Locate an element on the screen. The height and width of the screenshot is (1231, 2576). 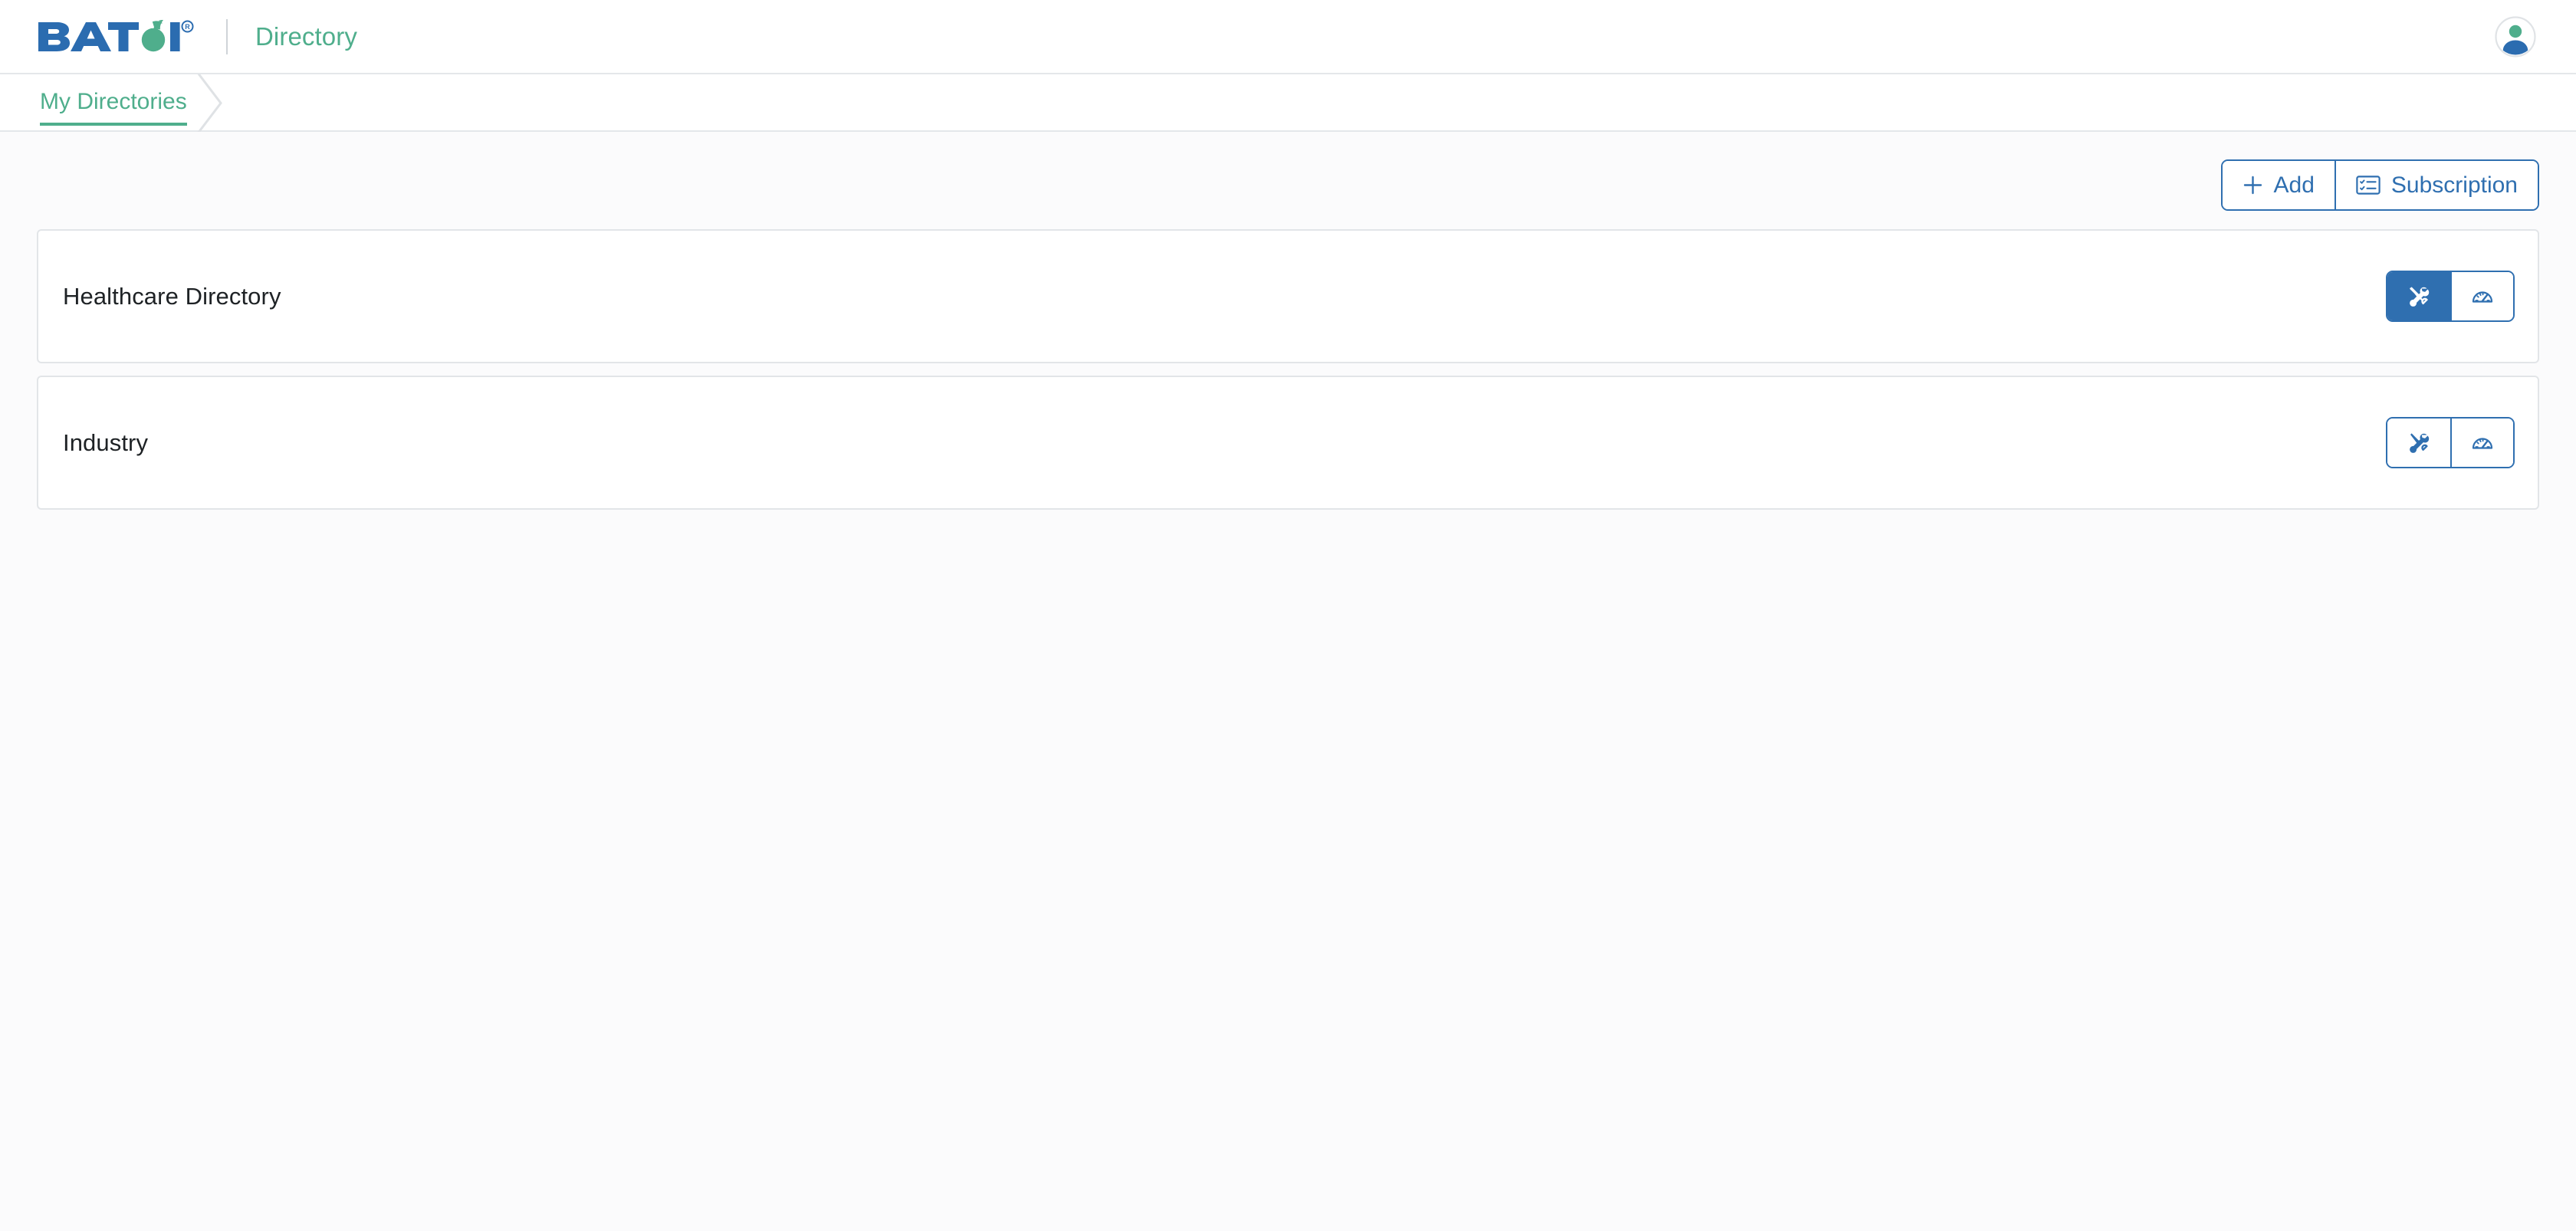
header-divider is located at coordinates (227, 36).